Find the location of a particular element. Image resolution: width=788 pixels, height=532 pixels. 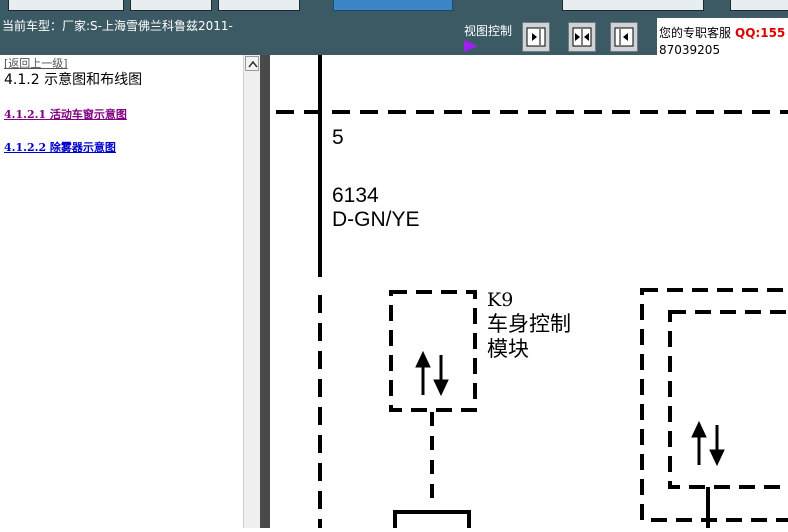

module-name-line1: 车身控制 is located at coordinates (529, 324).